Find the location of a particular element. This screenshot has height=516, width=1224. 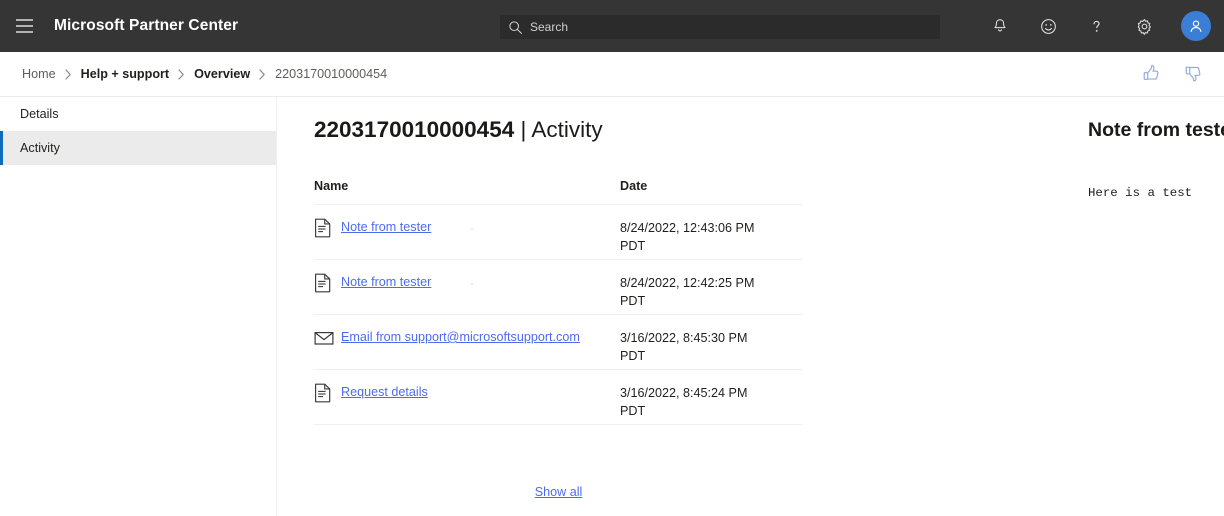

column-header-name: Name is located at coordinates (331, 186).